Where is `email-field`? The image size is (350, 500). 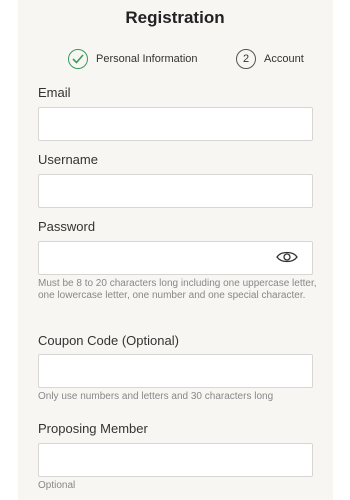
email-field is located at coordinates (175, 124).